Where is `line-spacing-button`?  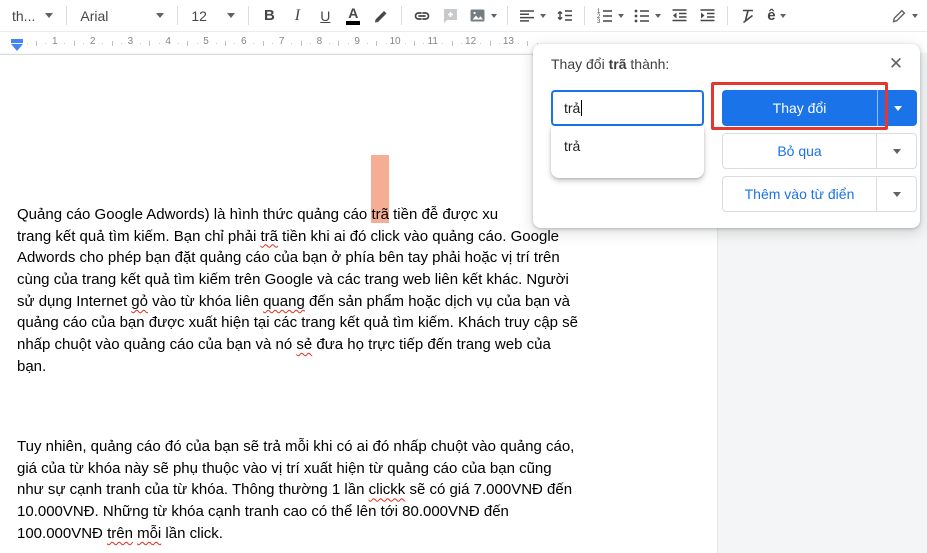
line-spacing-button is located at coordinates (564, 16).